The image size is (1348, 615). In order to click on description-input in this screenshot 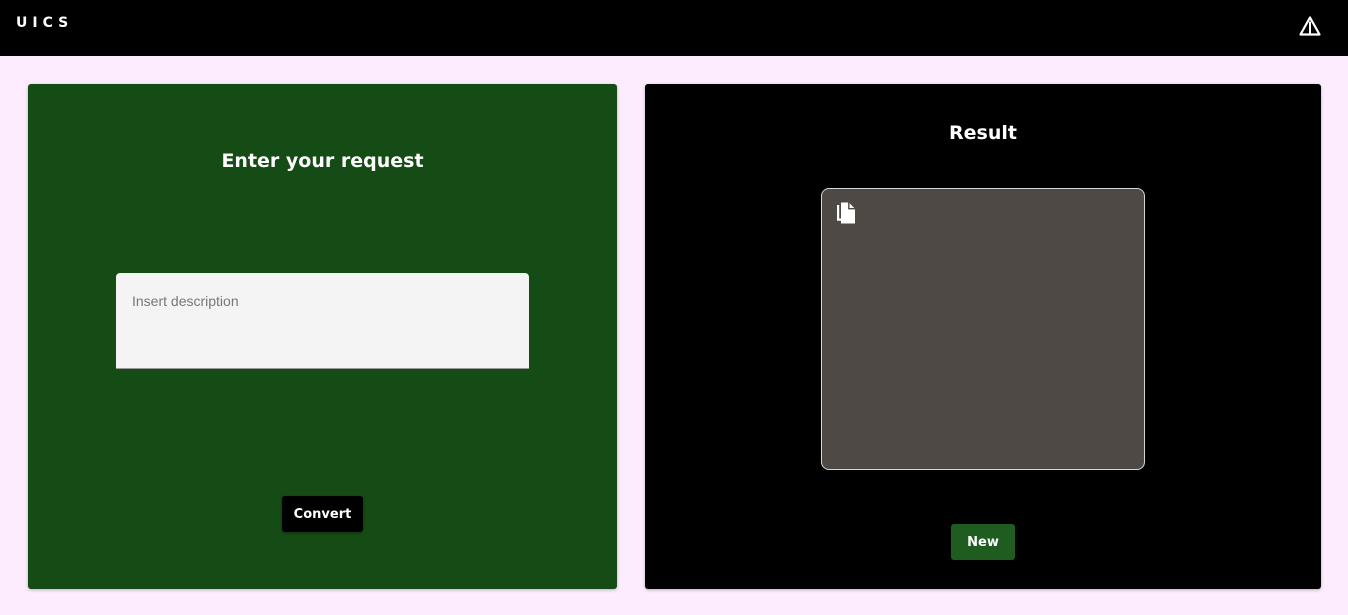, I will do `click(322, 321)`.